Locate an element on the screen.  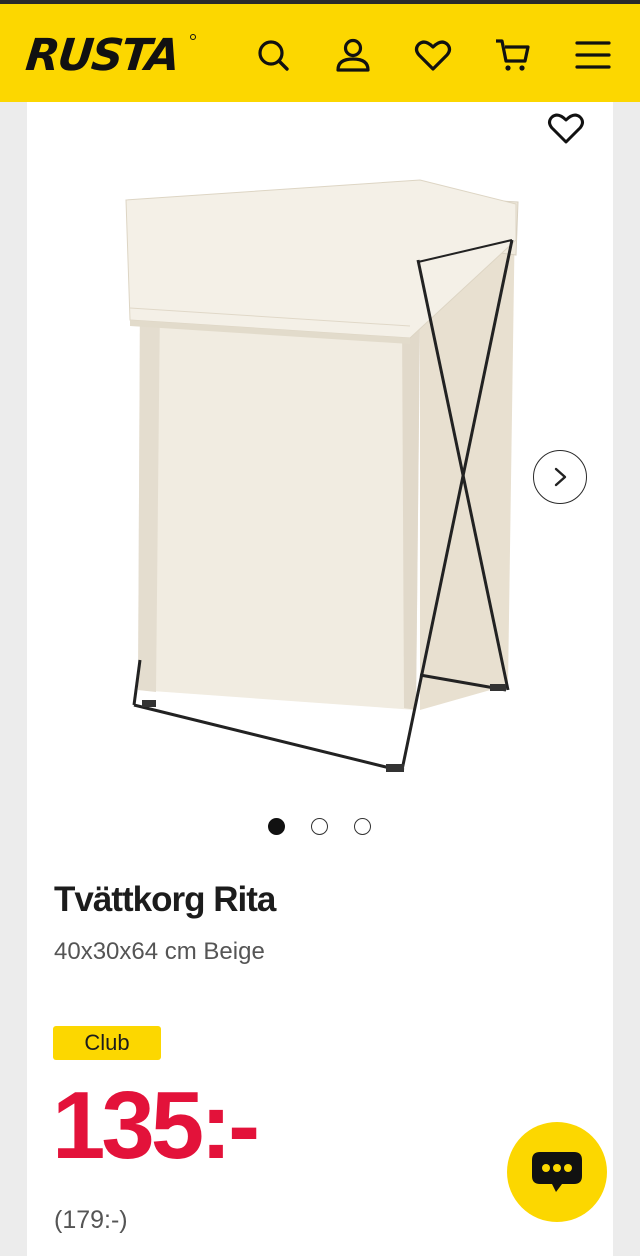
rusta-logo: RUSTA is located at coordinates (101, 55).